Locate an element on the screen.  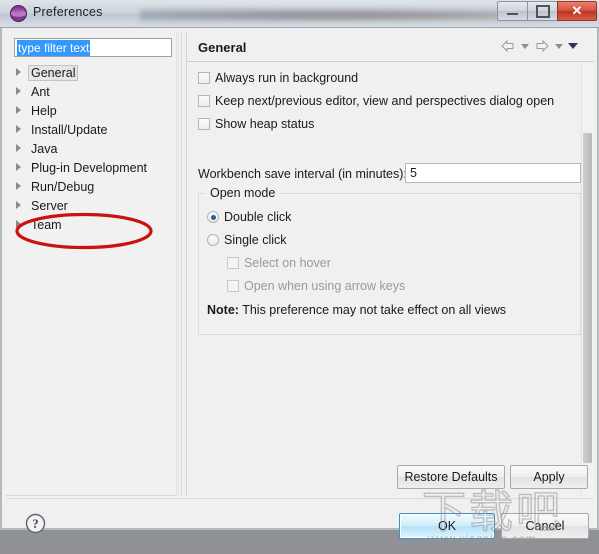
checkbox-always-run-in-background: Always run in background is located at coordinates (278, 78).